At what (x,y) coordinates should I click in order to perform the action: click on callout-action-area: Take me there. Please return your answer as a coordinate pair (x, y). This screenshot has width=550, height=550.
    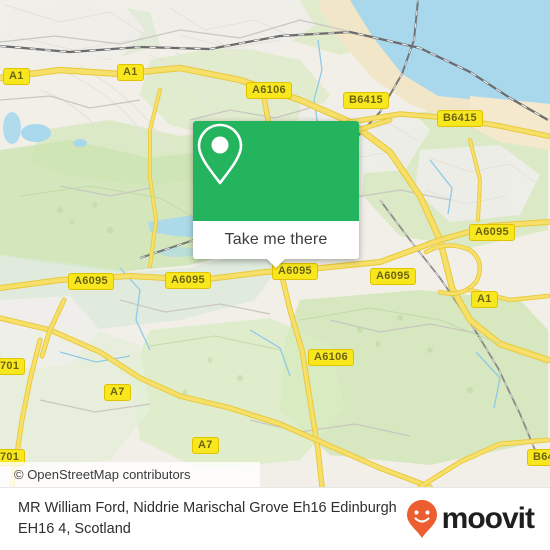
    Looking at the image, I should click on (276, 244).